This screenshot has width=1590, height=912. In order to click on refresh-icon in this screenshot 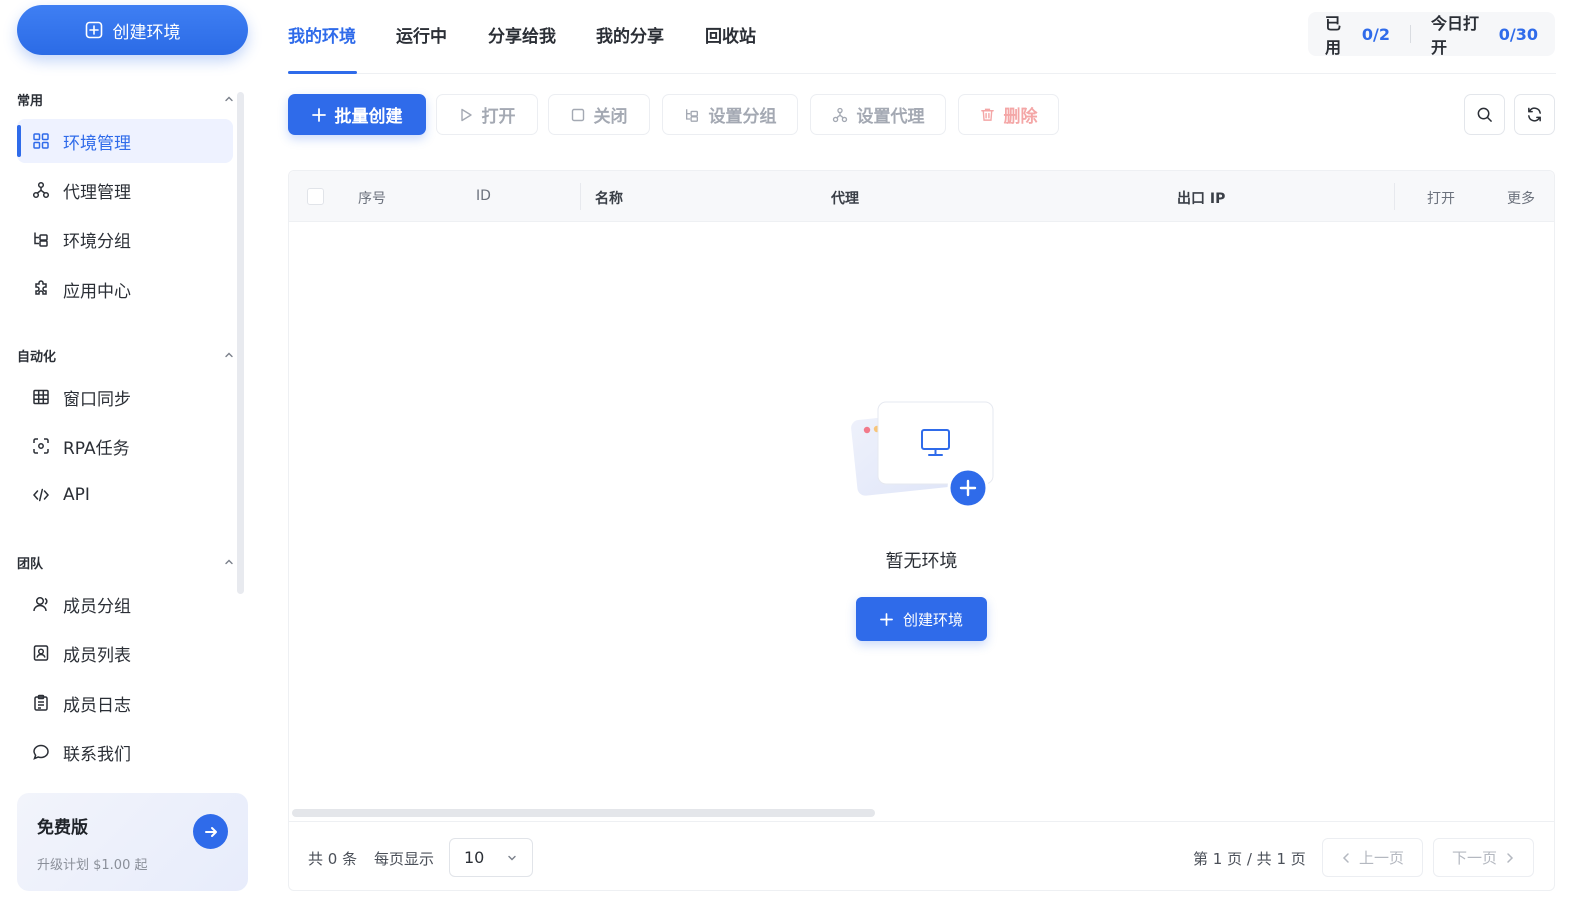, I will do `click(1534, 114)`.